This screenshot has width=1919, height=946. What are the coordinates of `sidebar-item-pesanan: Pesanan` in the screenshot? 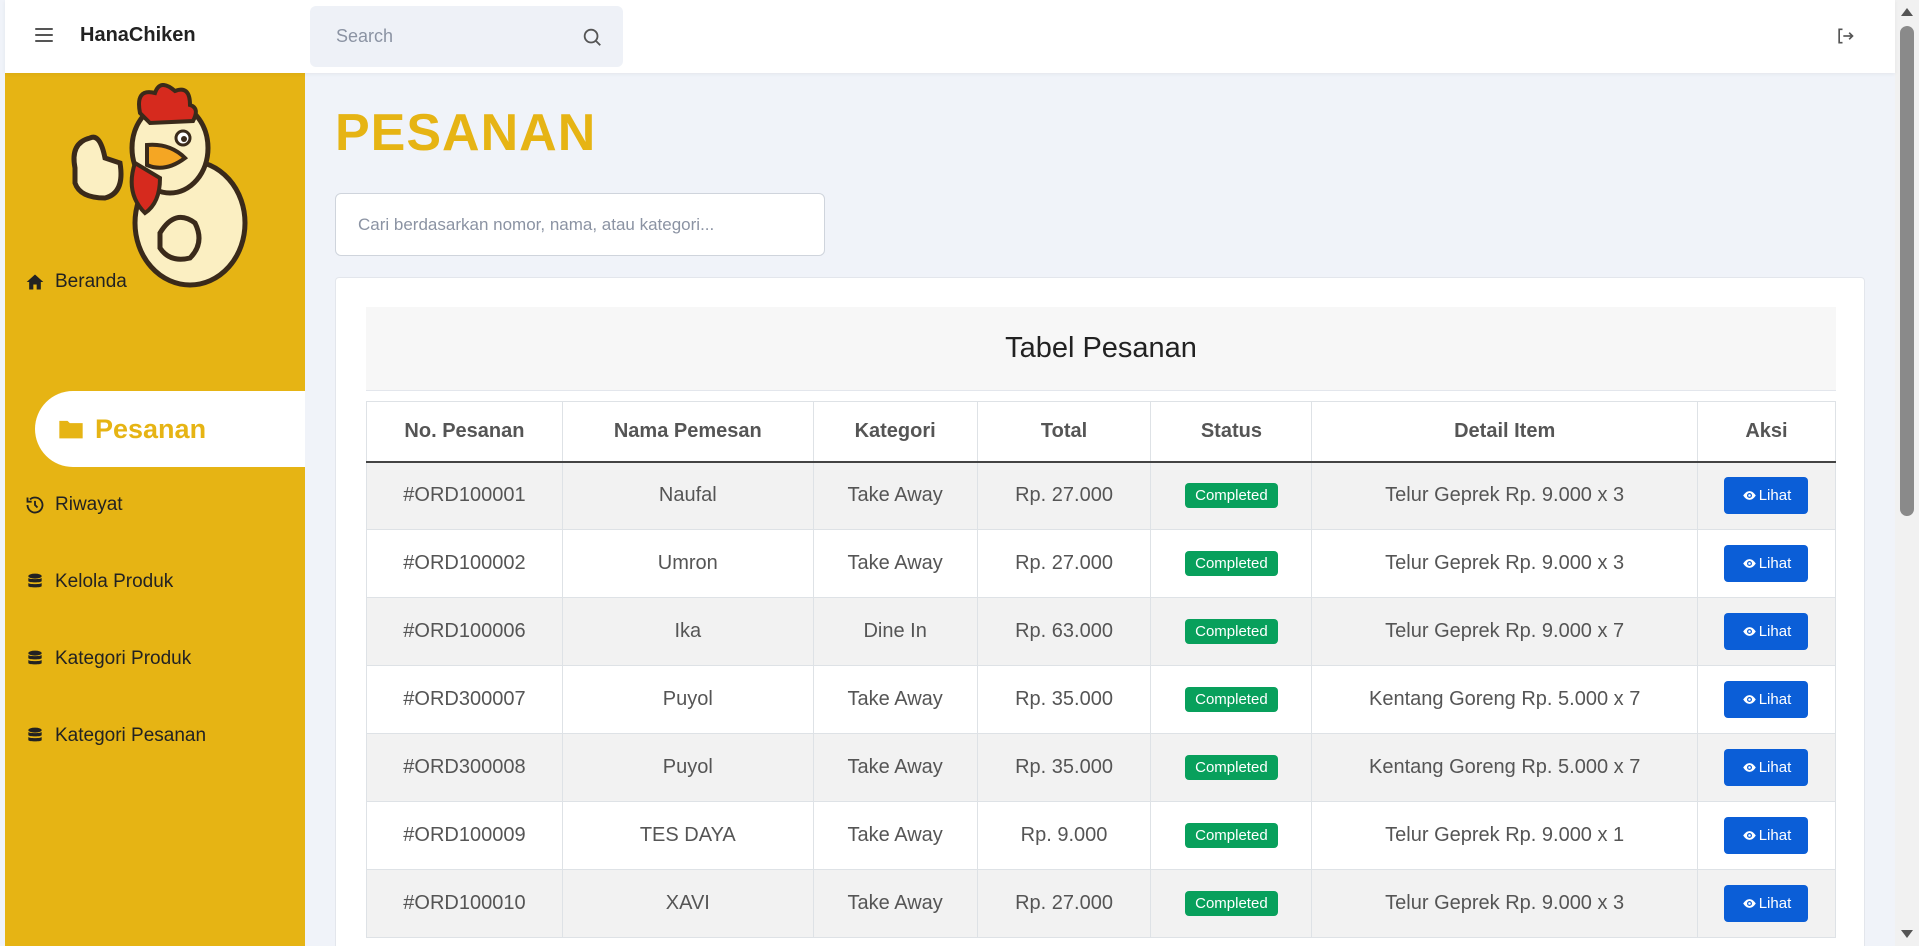 It's located at (170, 429).